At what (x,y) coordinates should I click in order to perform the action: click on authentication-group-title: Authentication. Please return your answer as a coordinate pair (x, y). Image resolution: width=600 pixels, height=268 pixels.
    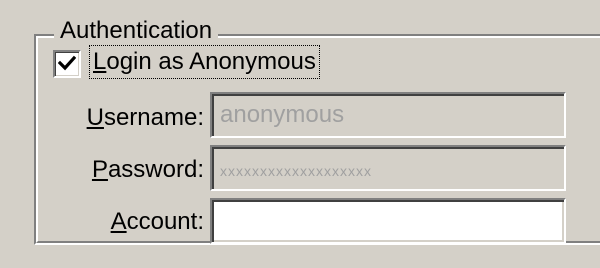
    Looking at the image, I should click on (136, 31).